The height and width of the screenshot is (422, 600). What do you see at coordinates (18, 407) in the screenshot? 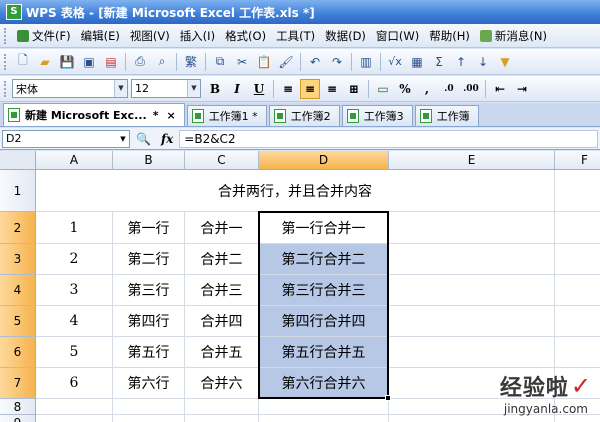
I see `row-header-8: 8` at bounding box center [18, 407].